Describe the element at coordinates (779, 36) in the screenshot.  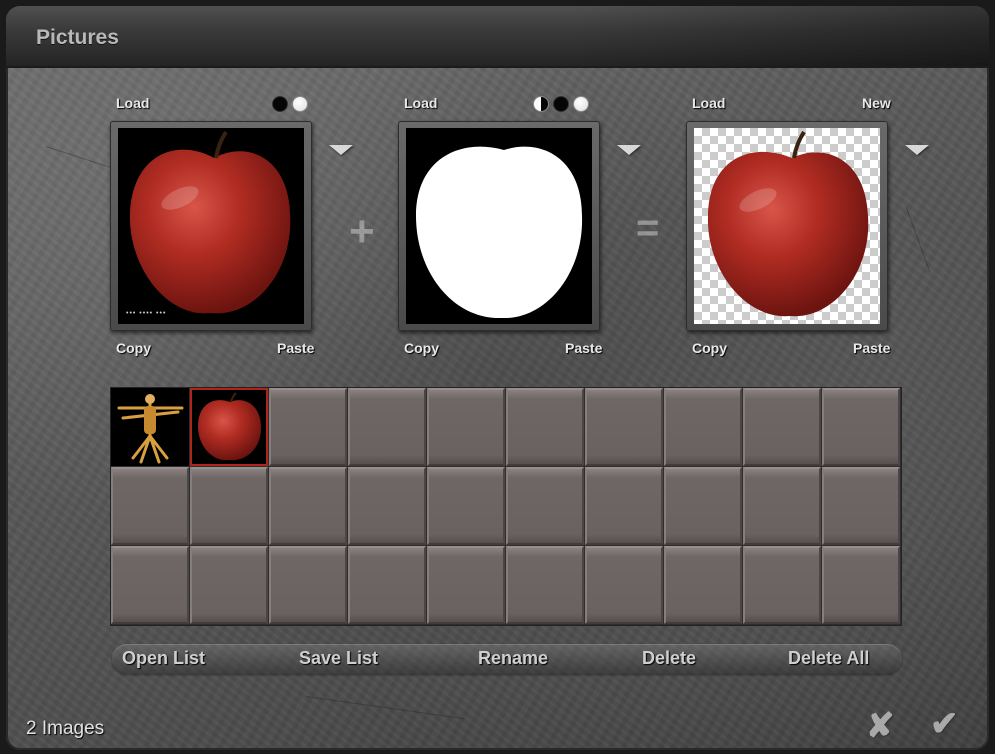
I see `title-bar-shade` at that location.